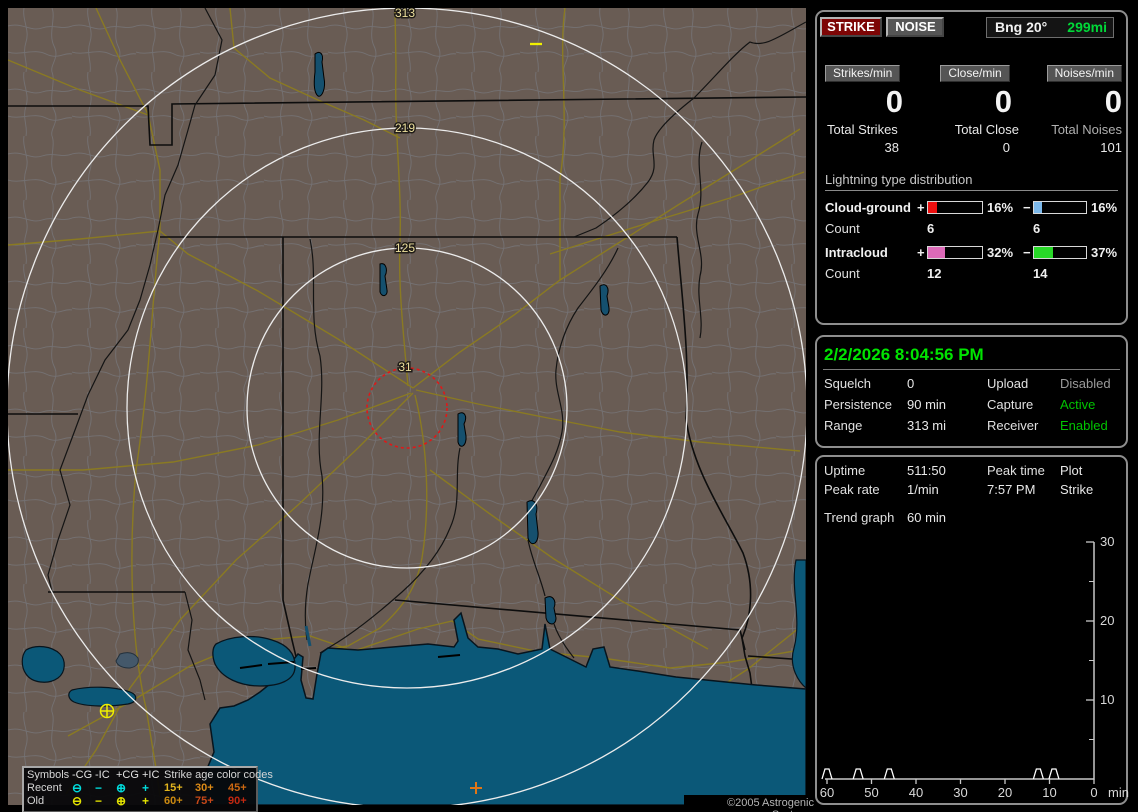 Image resolution: width=1138 pixels, height=812 pixels. What do you see at coordinates (1111, 147) in the screenshot?
I see `total-noises-value: 101` at bounding box center [1111, 147].